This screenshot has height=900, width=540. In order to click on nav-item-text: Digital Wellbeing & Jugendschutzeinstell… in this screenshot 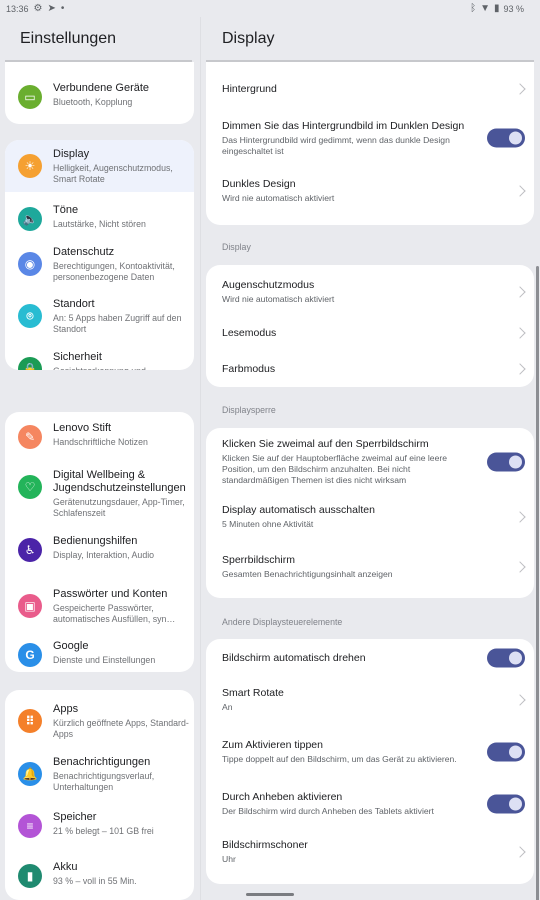, I will do `click(123, 494)`.